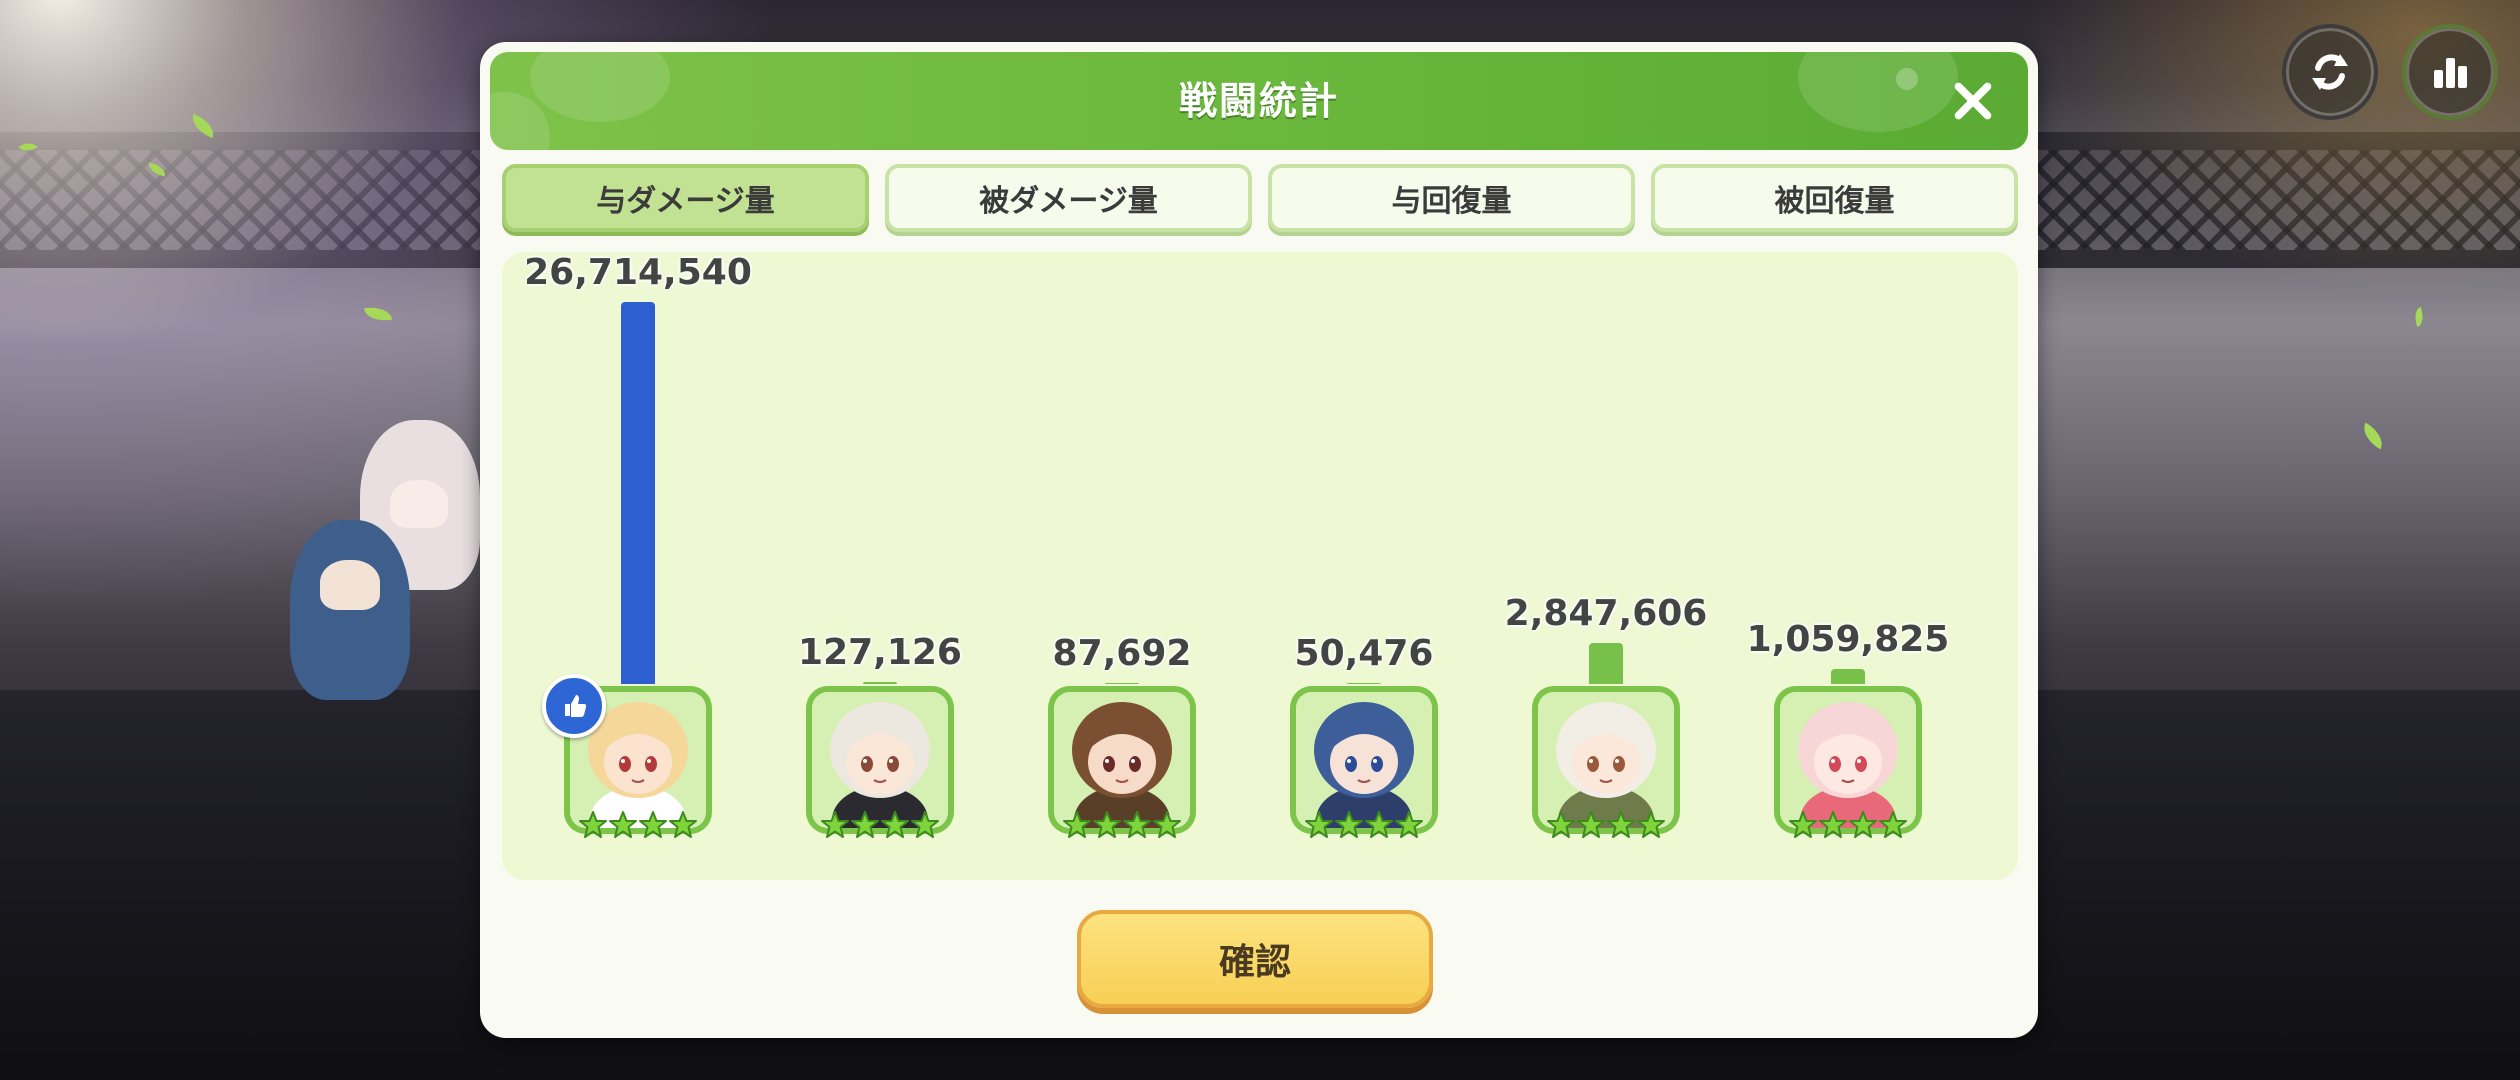 The width and height of the screenshot is (2520, 1080). What do you see at coordinates (1068, 198) in the screenshot?
I see `tab-damage-taken: 被ダメージ量` at bounding box center [1068, 198].